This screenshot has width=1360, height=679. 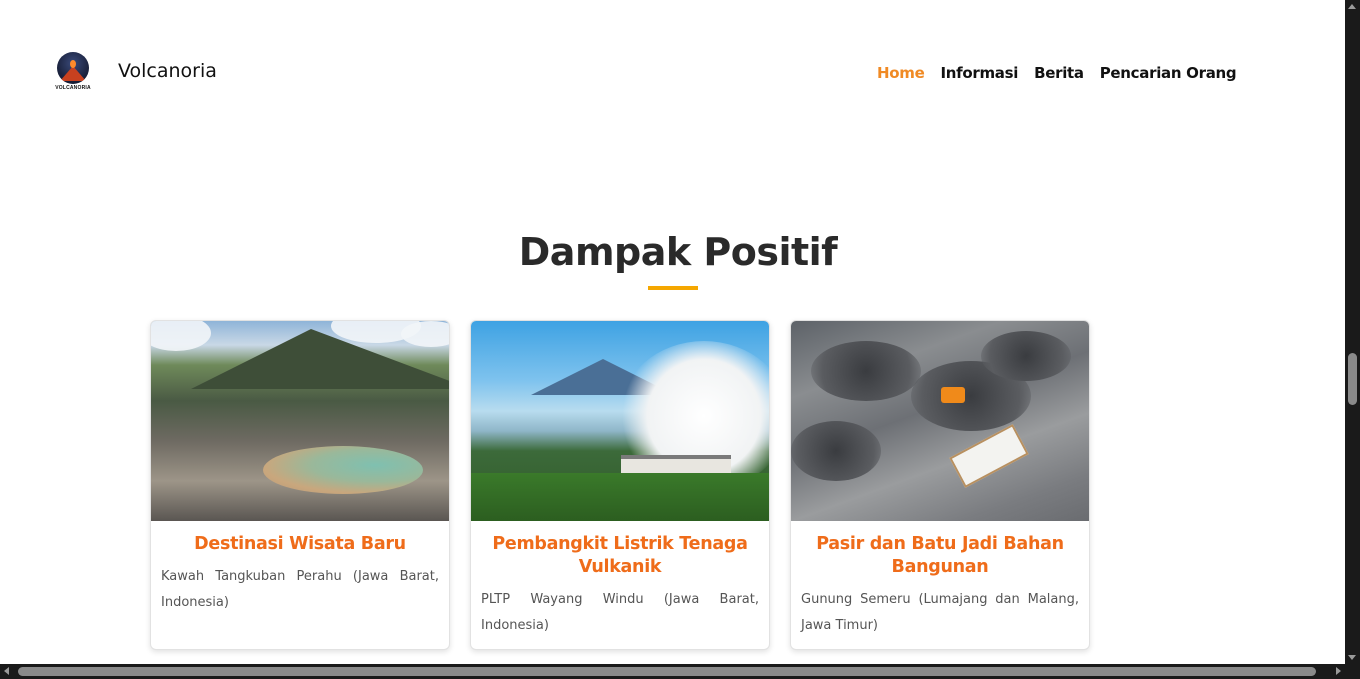 I want to click on volcano-logo-icon, so click(x=73, y=68).